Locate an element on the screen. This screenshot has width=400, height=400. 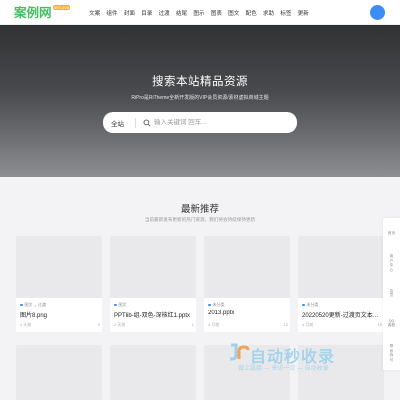
hero-subtitle: RiPro是RiTheme全新开发版的VIP会员资源/素材虚拟商城主题 is located at coordinates (200, 98).